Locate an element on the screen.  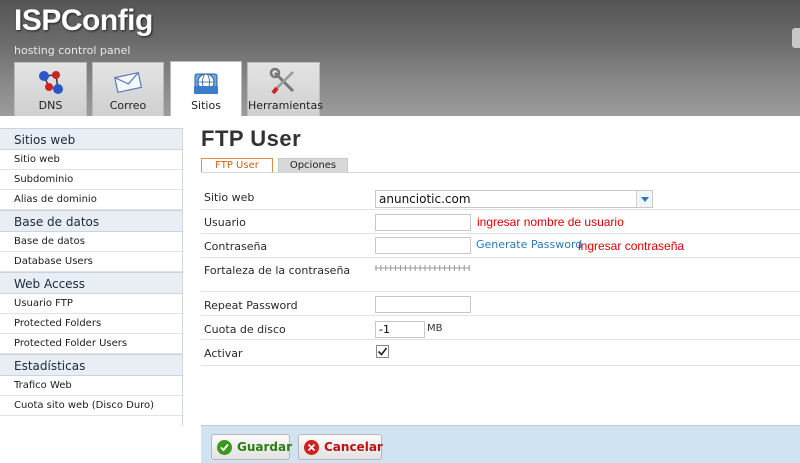
fortaleza-label: Fortaleza de la contraseña is located at coordinates (277, 270).